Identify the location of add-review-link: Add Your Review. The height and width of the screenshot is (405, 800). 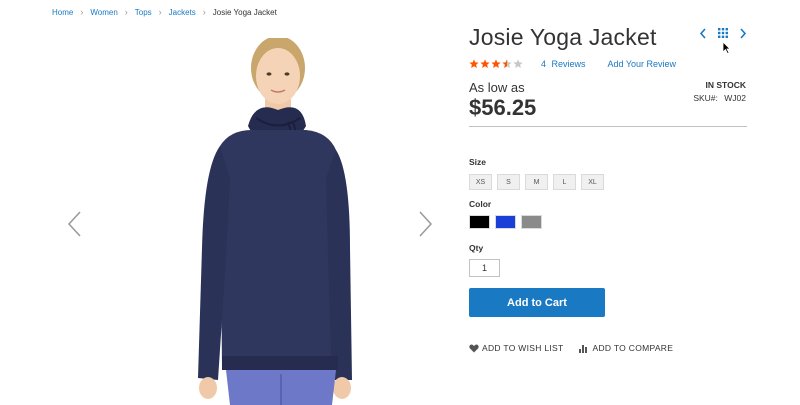
(642, 64).